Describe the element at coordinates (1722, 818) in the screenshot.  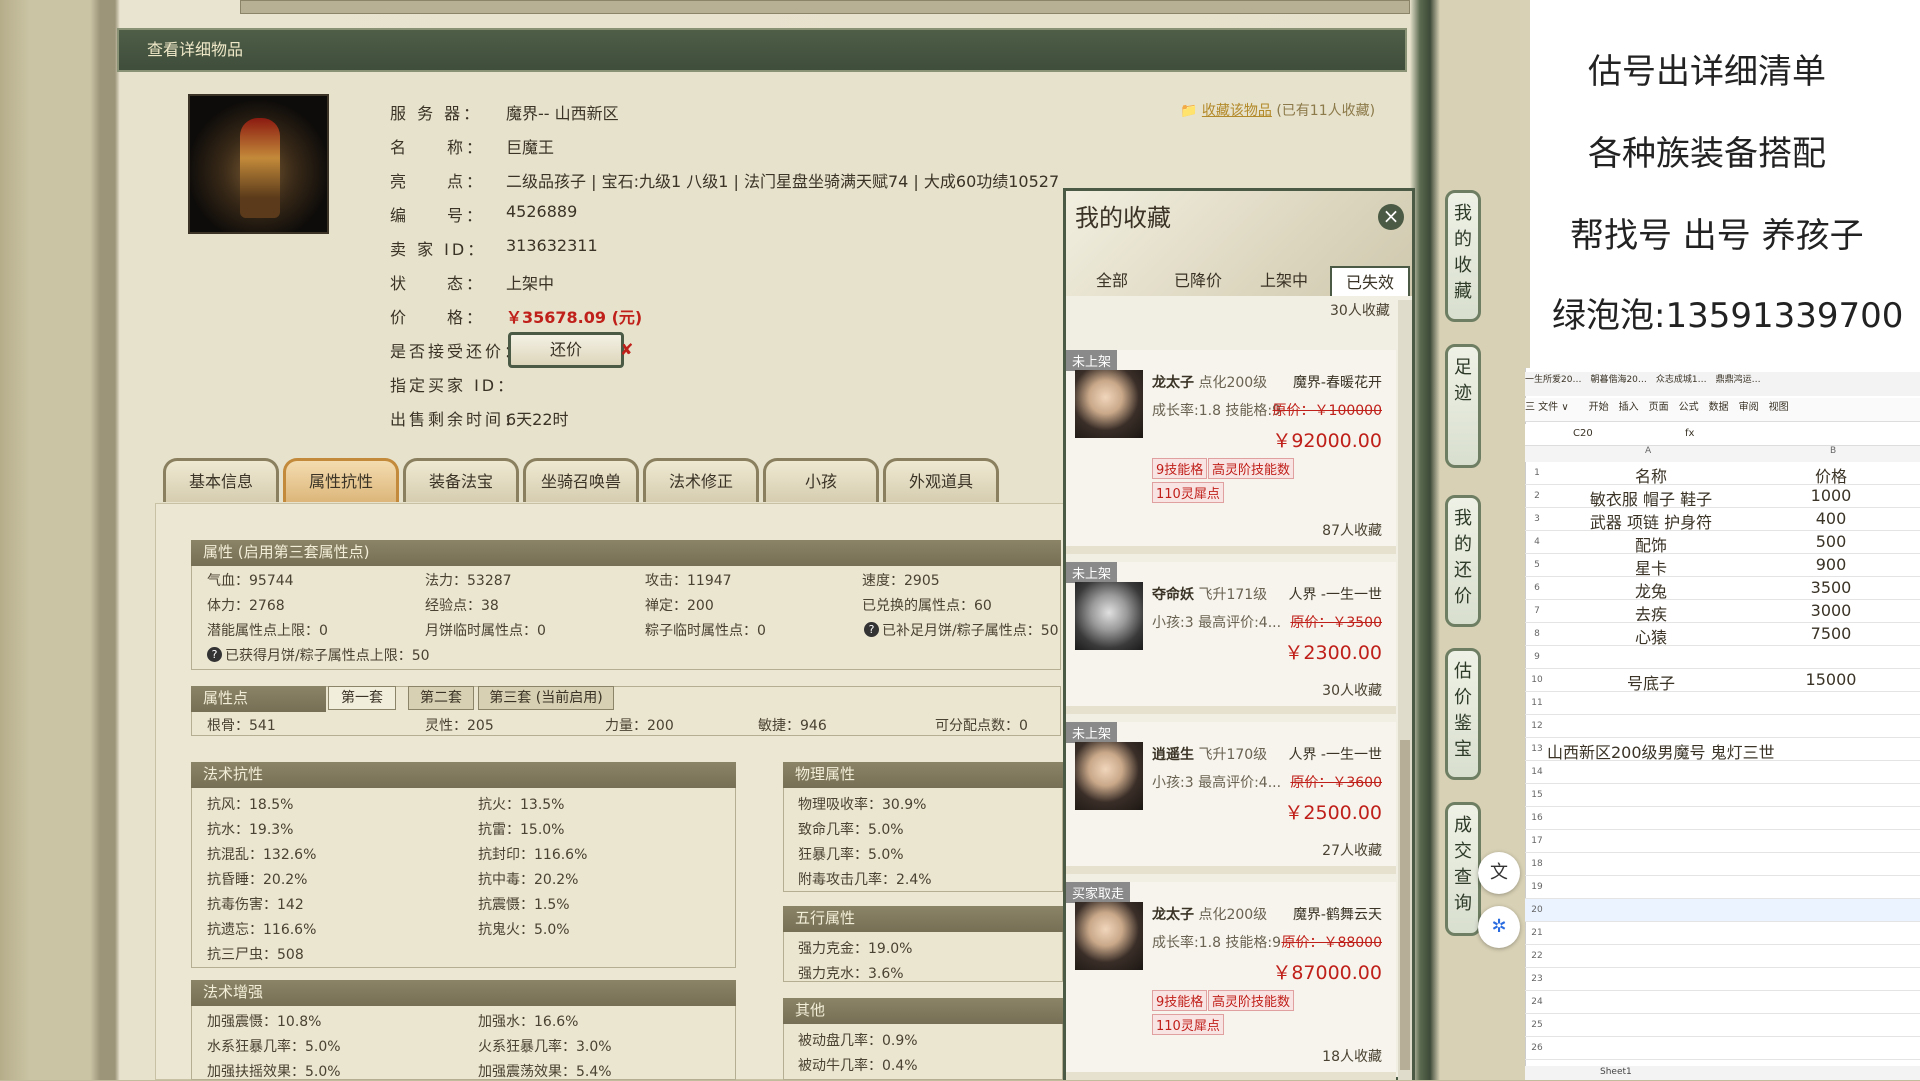
I see `sheet-row: 16` at that location.